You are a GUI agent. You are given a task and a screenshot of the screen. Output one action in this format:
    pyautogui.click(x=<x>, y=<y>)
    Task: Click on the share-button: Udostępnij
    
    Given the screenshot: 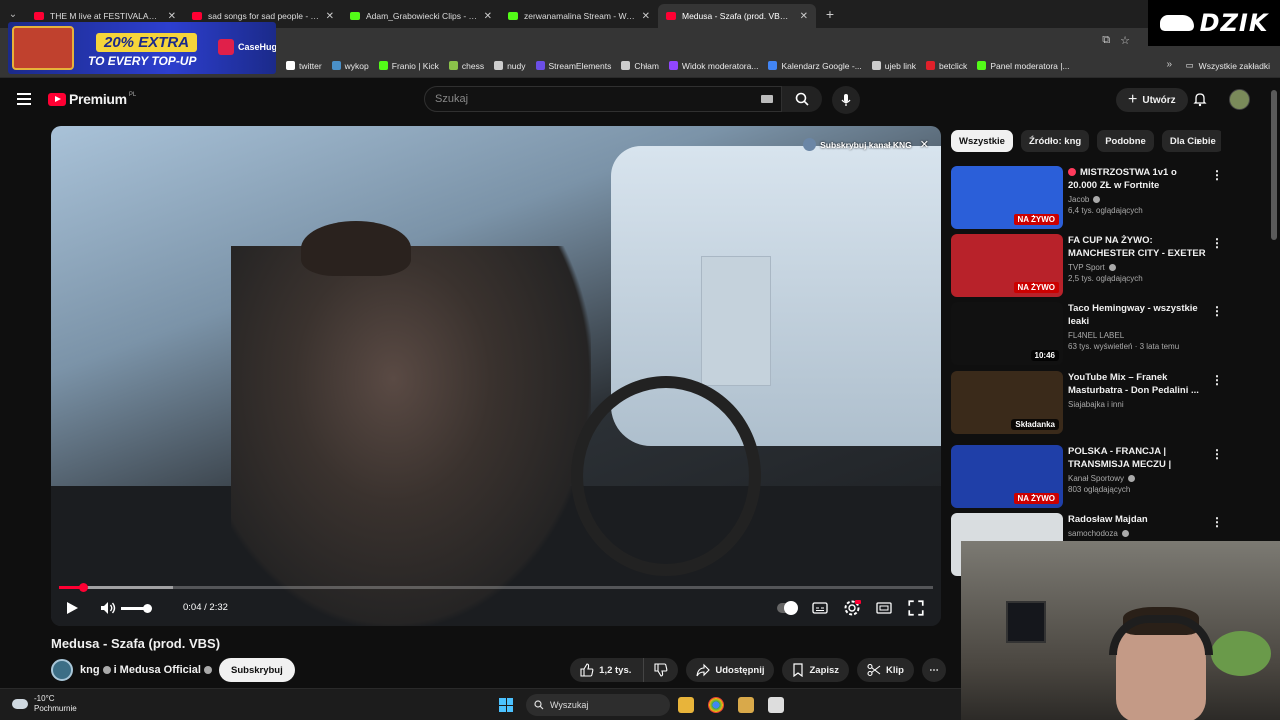 What is the action you would take?
    pyautogui.click(x=730, y=670)
    